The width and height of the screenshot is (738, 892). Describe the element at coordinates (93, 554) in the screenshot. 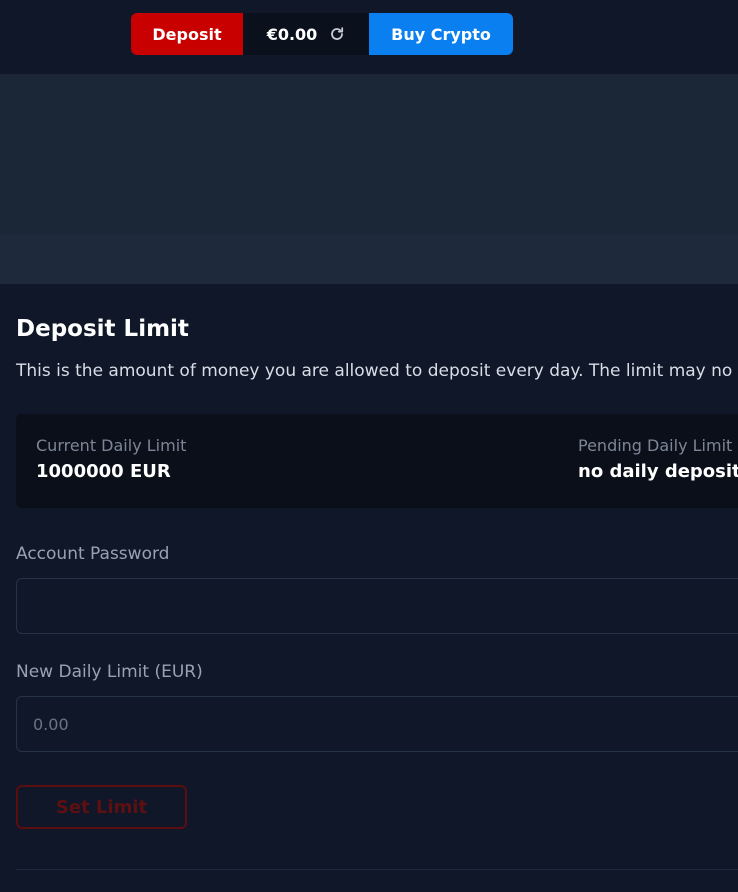

I see `password-label: Account Password` at that location.